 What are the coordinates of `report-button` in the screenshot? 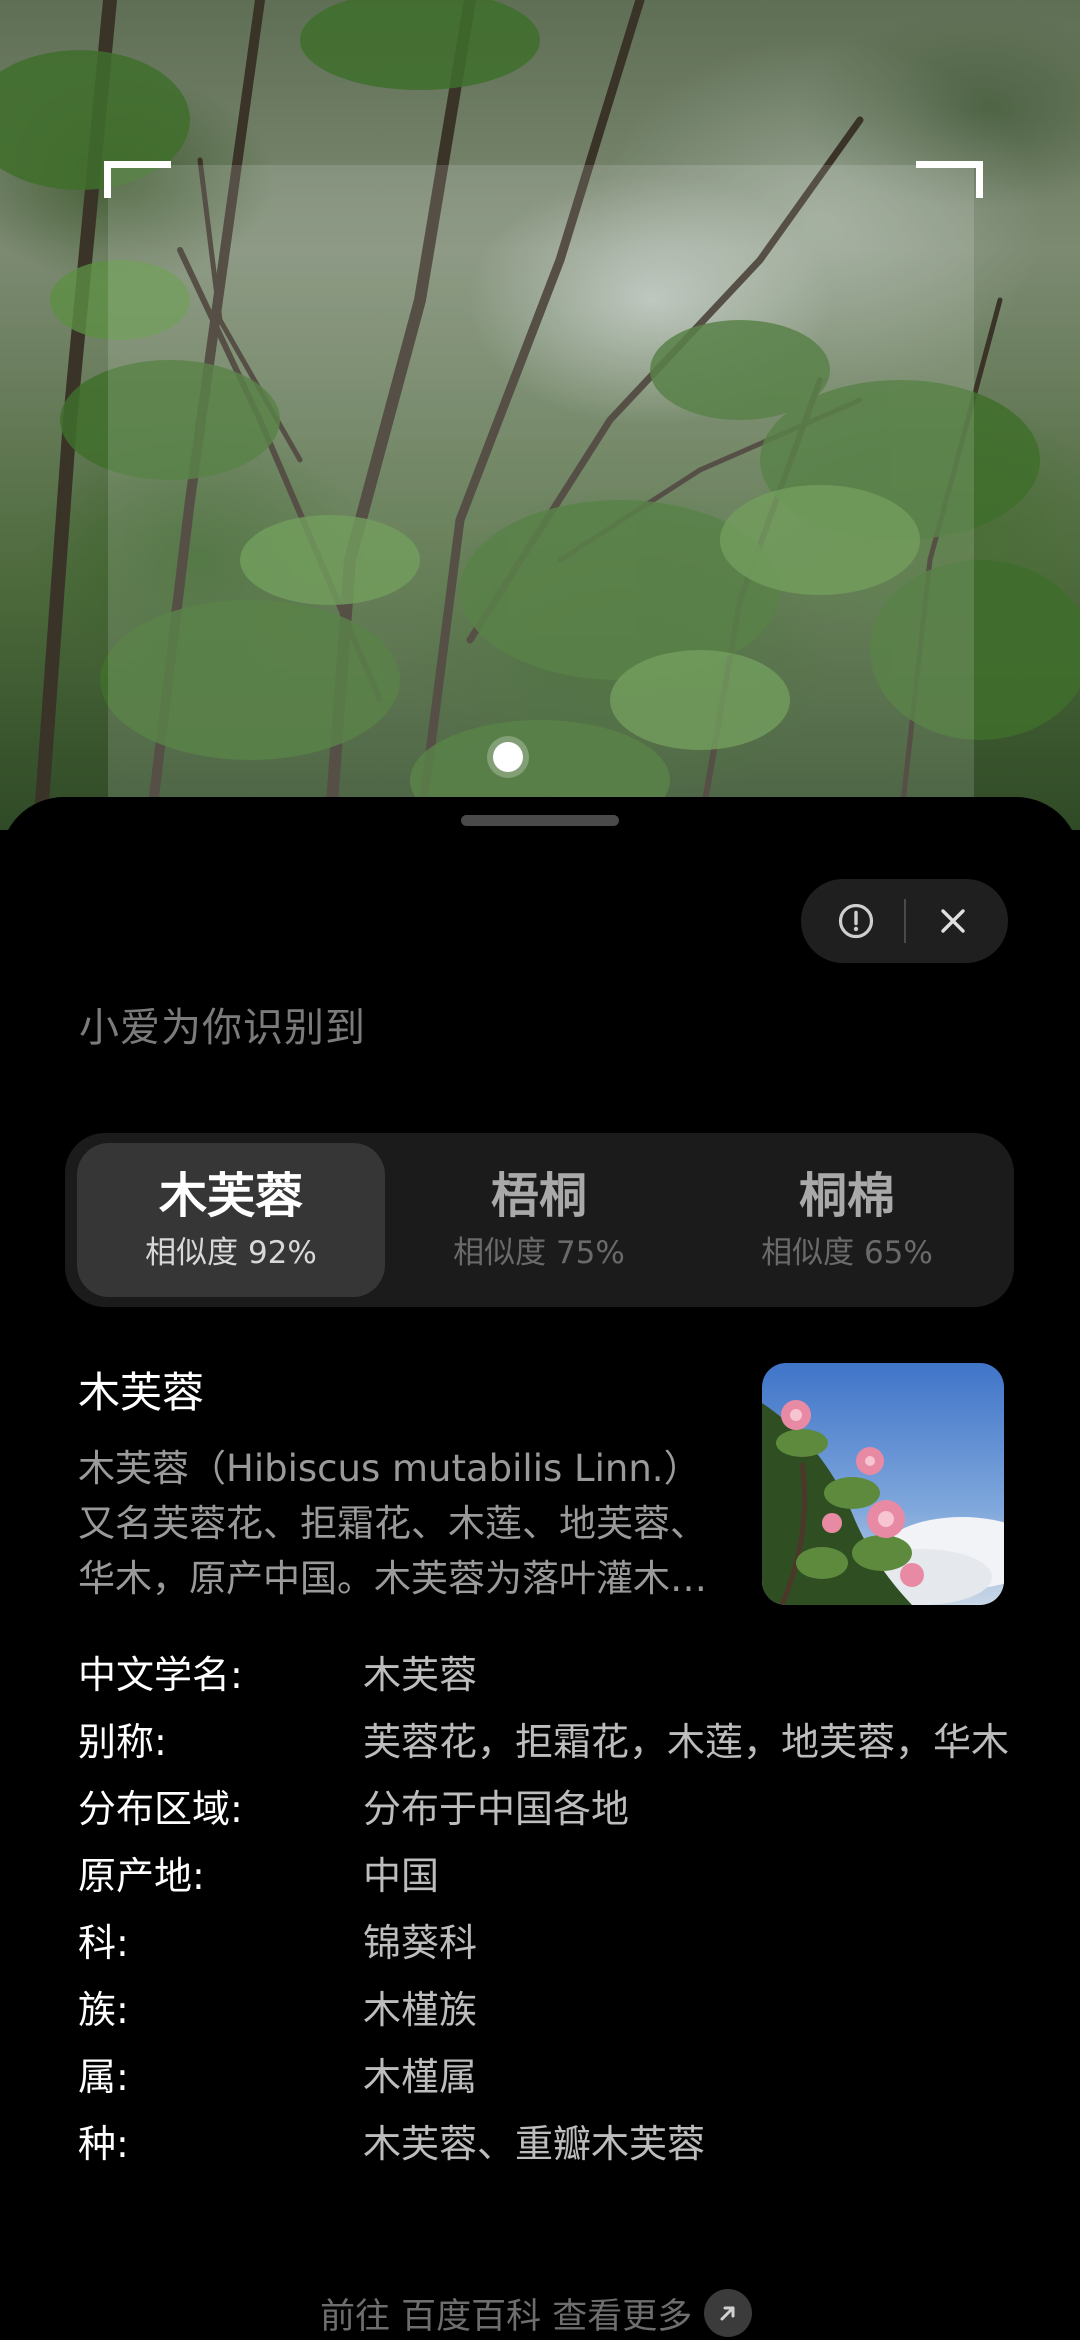 It's located at (856, 921).